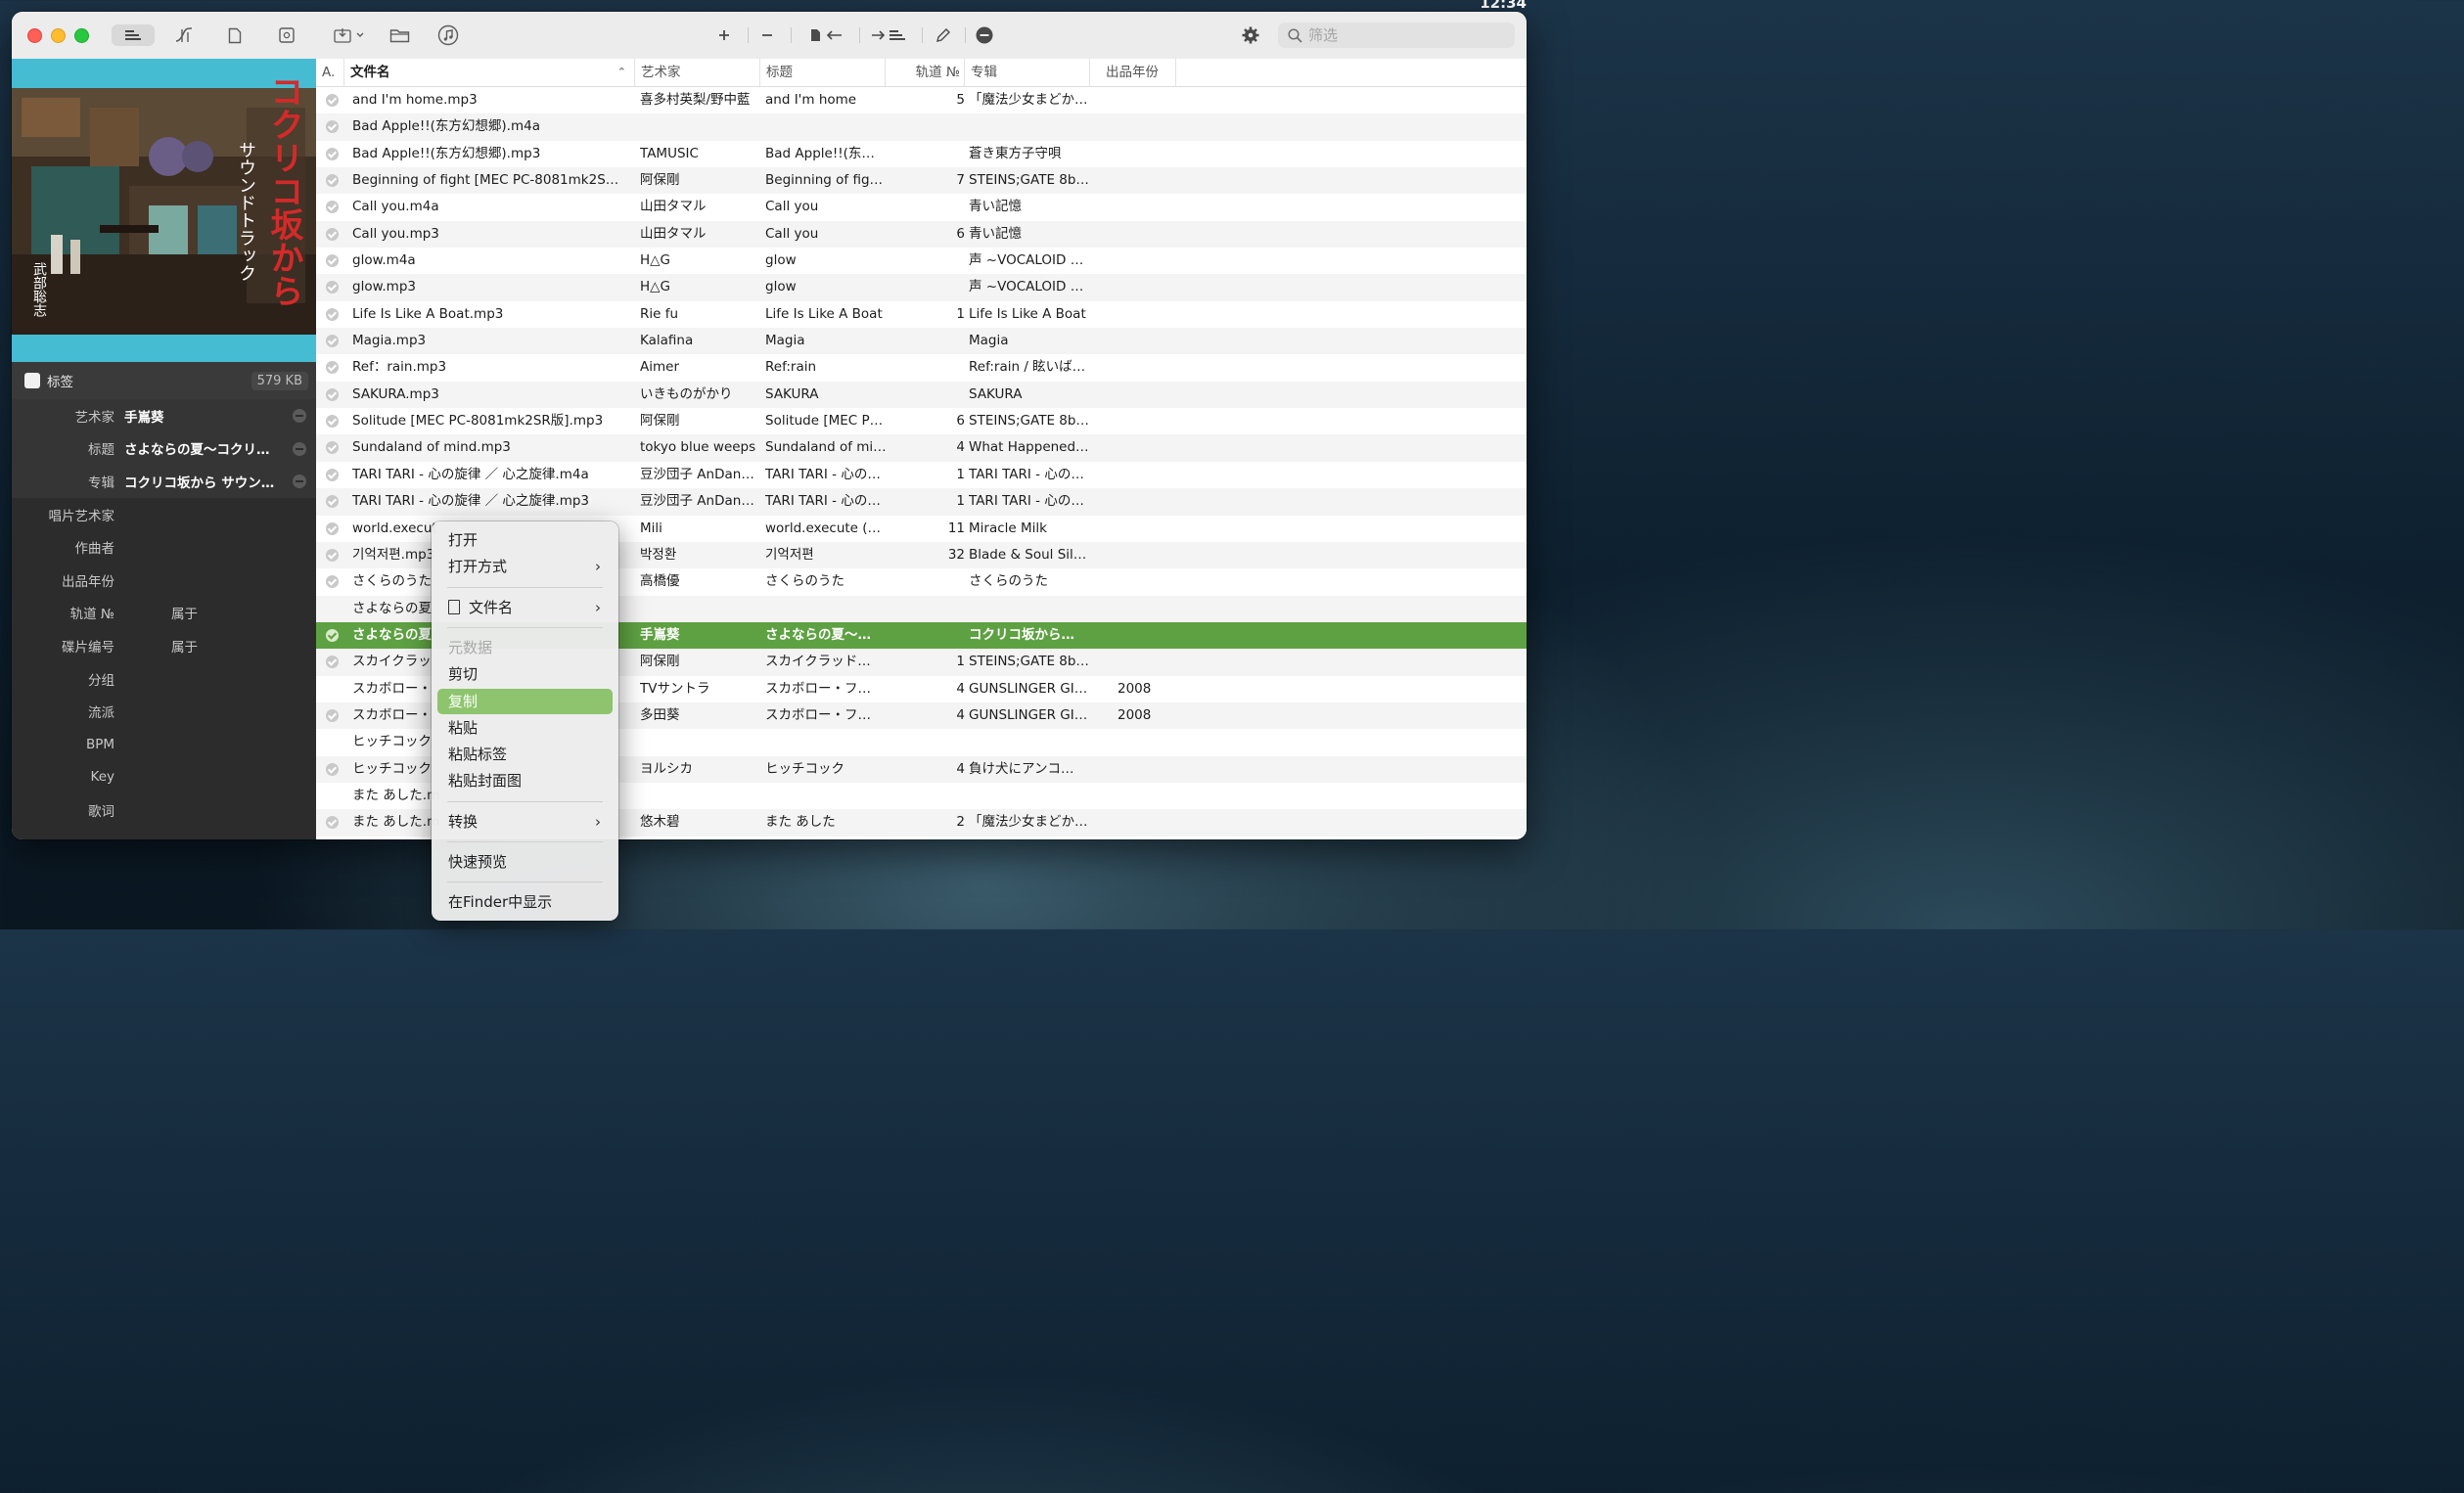 This screenshot has width=2464, height=1493. Describe the element at coordinates (164, 210) in the screenshot. I see `album-artwork: コクリコ坂から サウンドトラック 武部聡志` at that location.